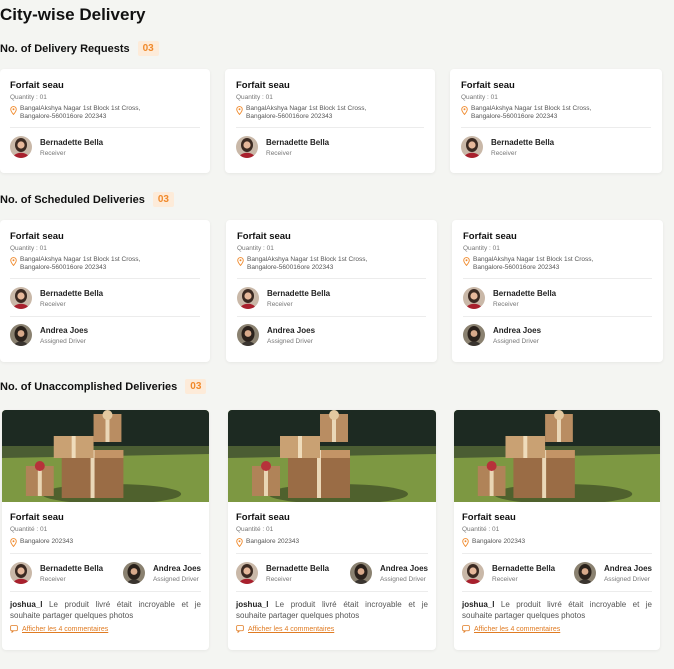  I want to click on comment-icon, so click(14, 629).